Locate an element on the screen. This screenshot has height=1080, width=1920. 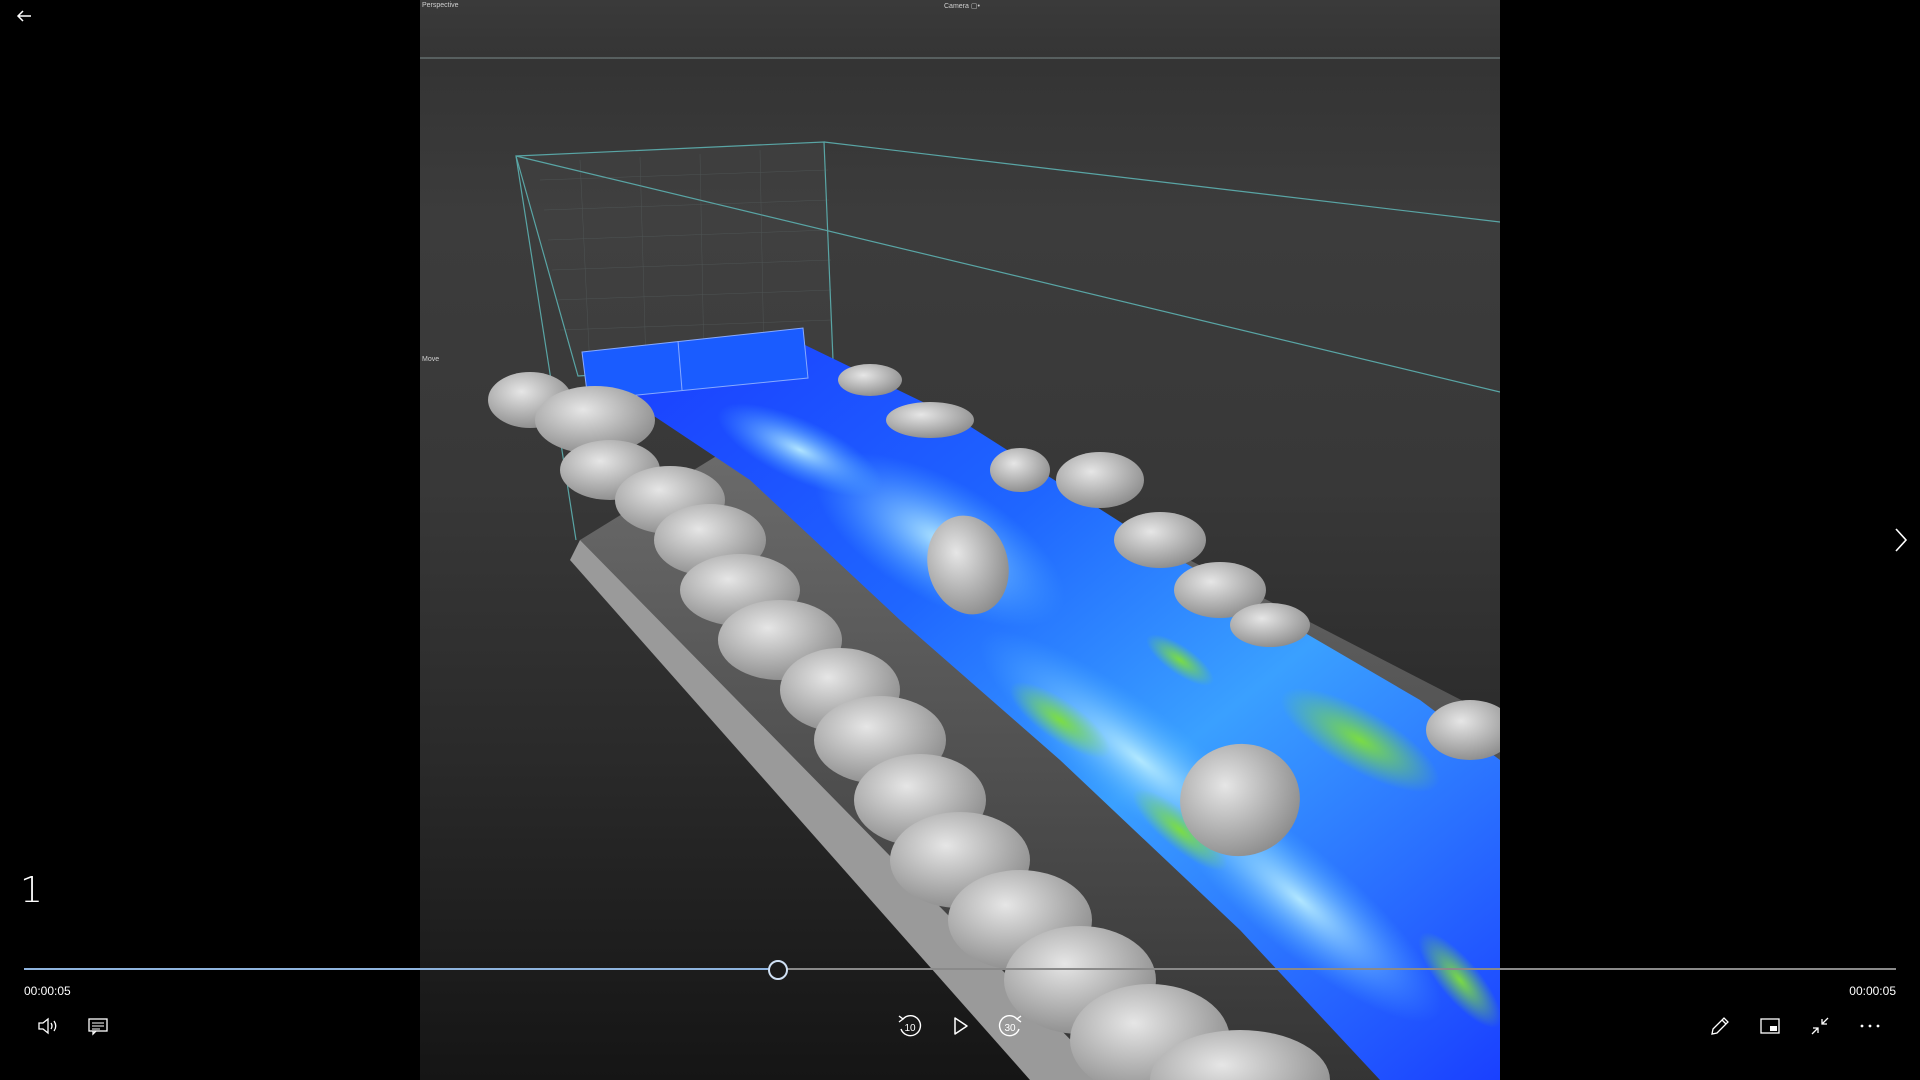
mini-view-icon is located at coordinates (1770, 1026).